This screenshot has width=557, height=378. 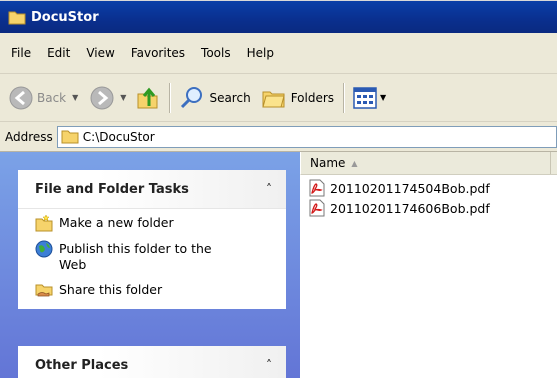 What do you see at coordinates (112, 189) in the screenshot?
I see `panel-title: File and Folder Tasks` at bounding box center [112, 189].